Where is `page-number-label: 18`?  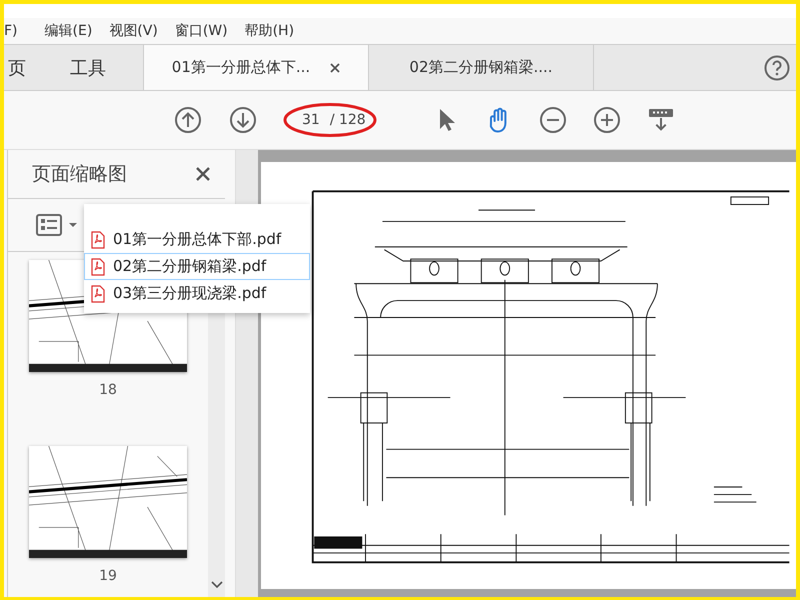 page-number-label: 18 is located at coordinates (108, 390).